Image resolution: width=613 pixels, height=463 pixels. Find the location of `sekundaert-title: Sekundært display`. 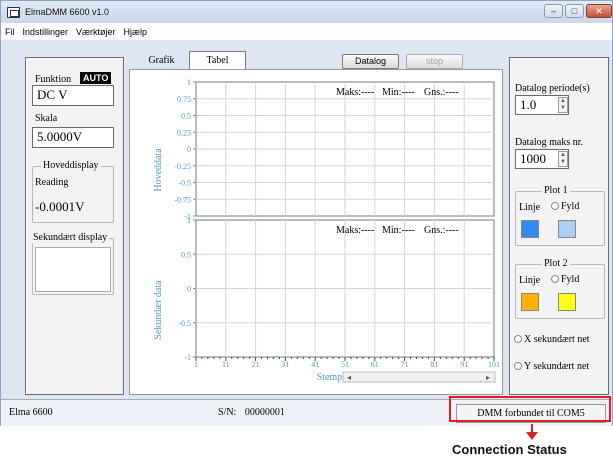

sekundaert-title: Sekundært display is located at coordinates (70, 237).